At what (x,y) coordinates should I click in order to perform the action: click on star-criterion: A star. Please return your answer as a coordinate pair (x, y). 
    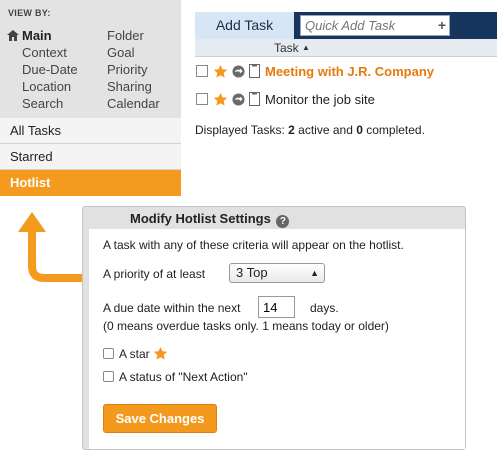
    Looking at the image, I should click on (135, 353).